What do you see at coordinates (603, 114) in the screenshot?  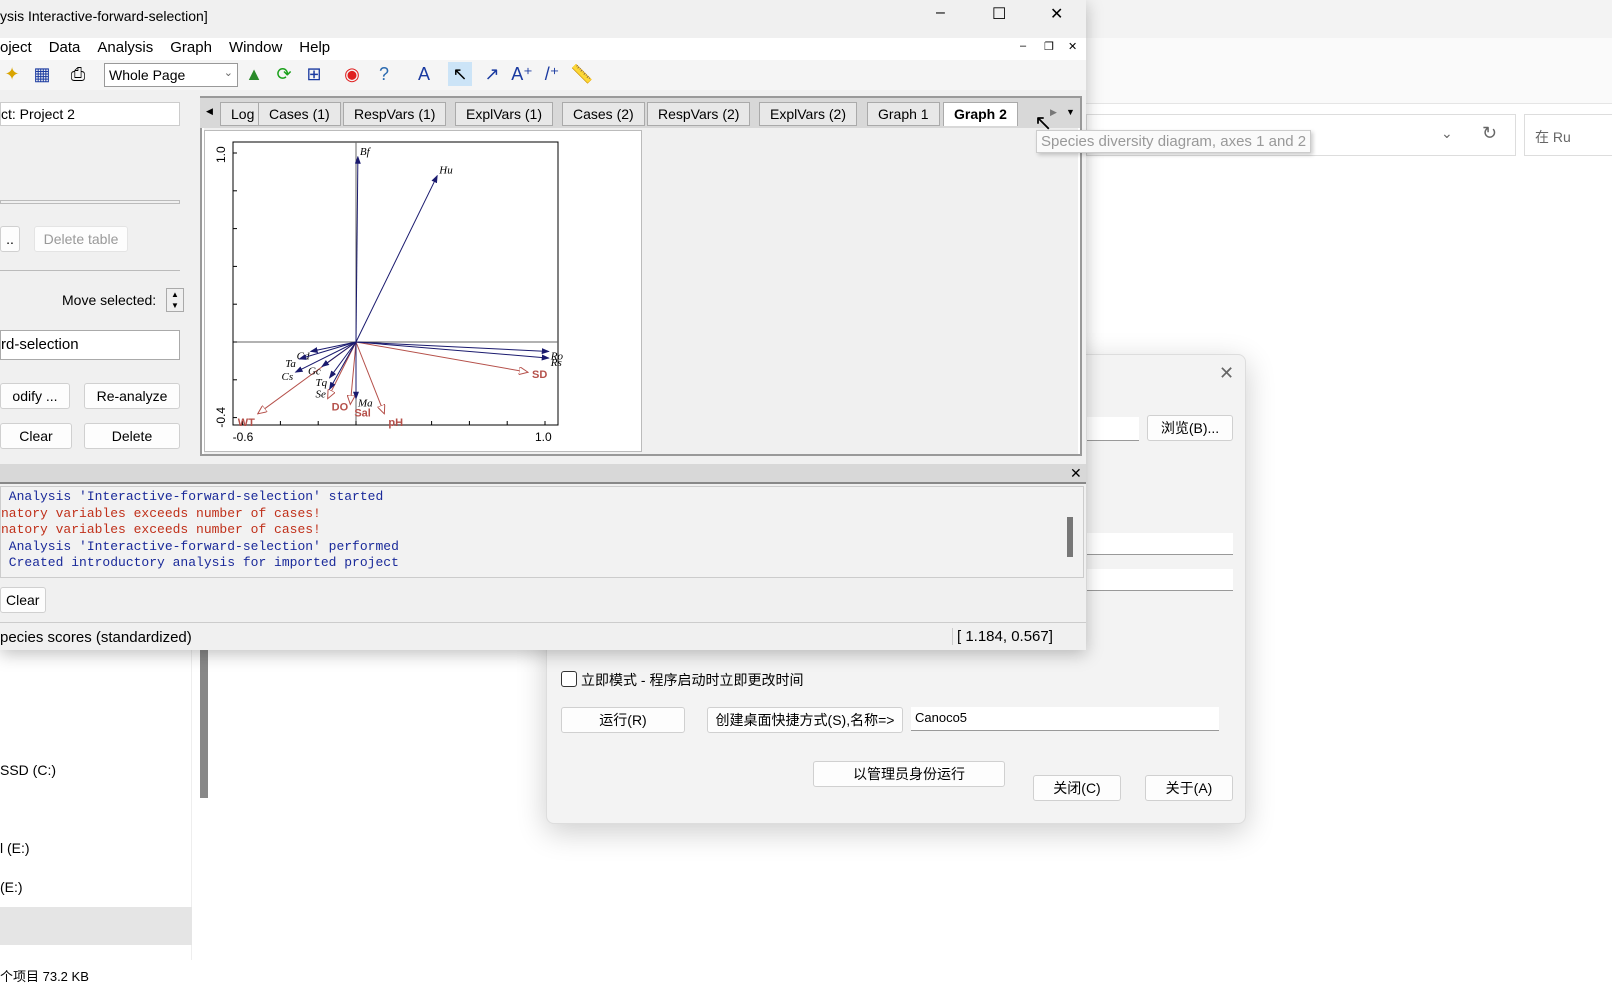 I see `tab-cases-2: Cases (2)` at bounding box center [603, 114].